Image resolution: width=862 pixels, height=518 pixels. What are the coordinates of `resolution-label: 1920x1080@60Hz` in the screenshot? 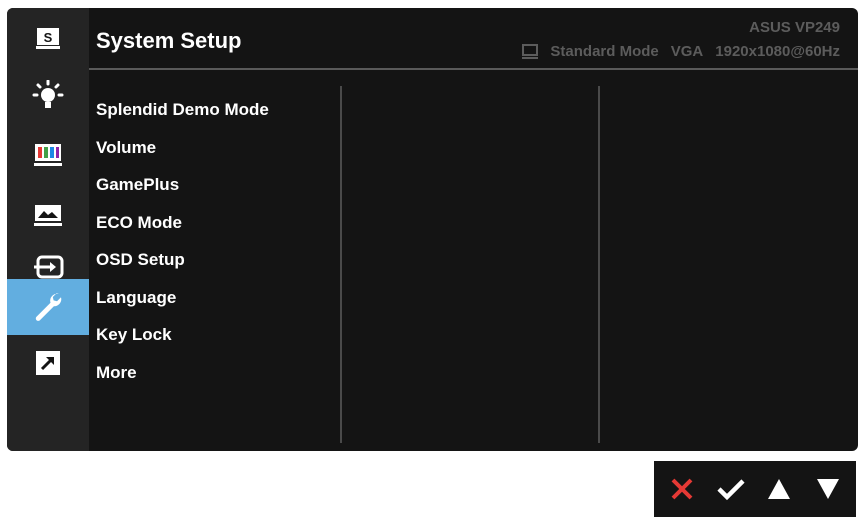 It's located at (777, 51).